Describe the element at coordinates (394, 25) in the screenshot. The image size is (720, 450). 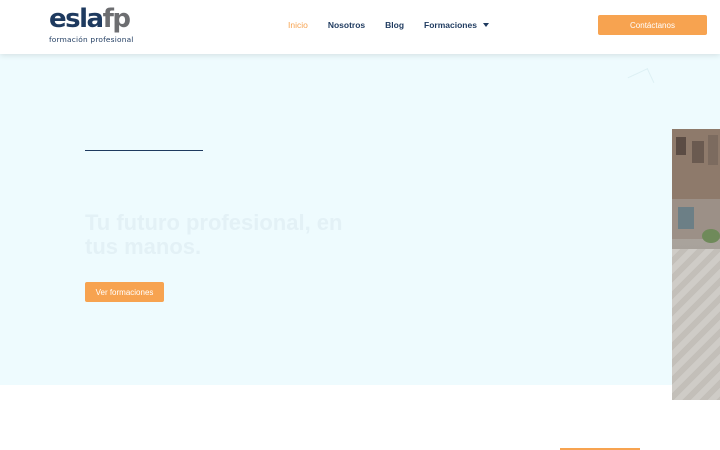
I see `nav-item-blog: Blog` at that location.